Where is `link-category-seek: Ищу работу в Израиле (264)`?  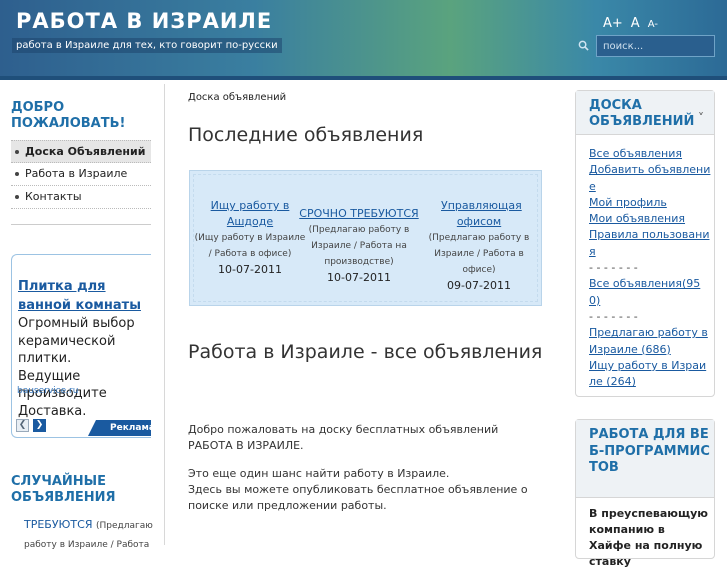 link-category-seek: Ищу работу в Израиле (264) is located at coordinates (650, 374).